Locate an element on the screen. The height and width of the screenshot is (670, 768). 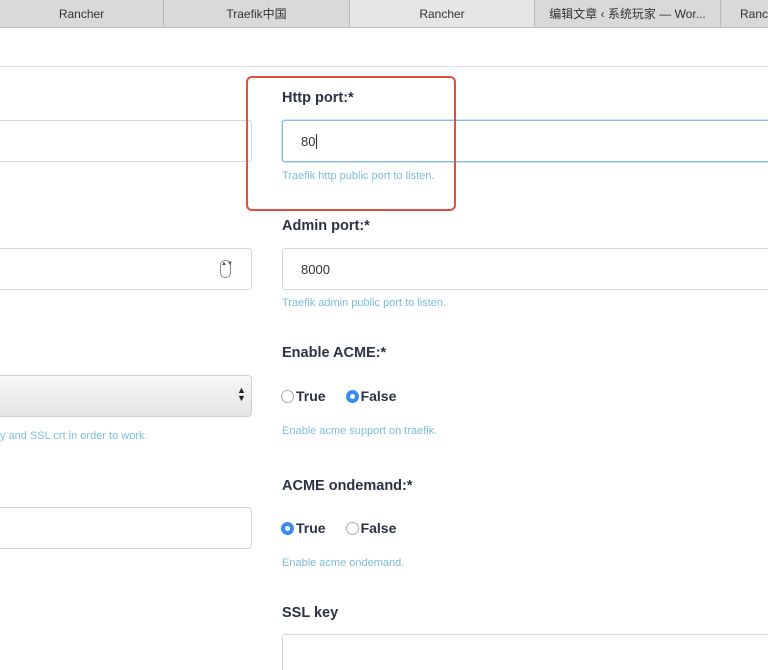
acme-ondemand-radio-group: True False is located at coordinates (348, 528).